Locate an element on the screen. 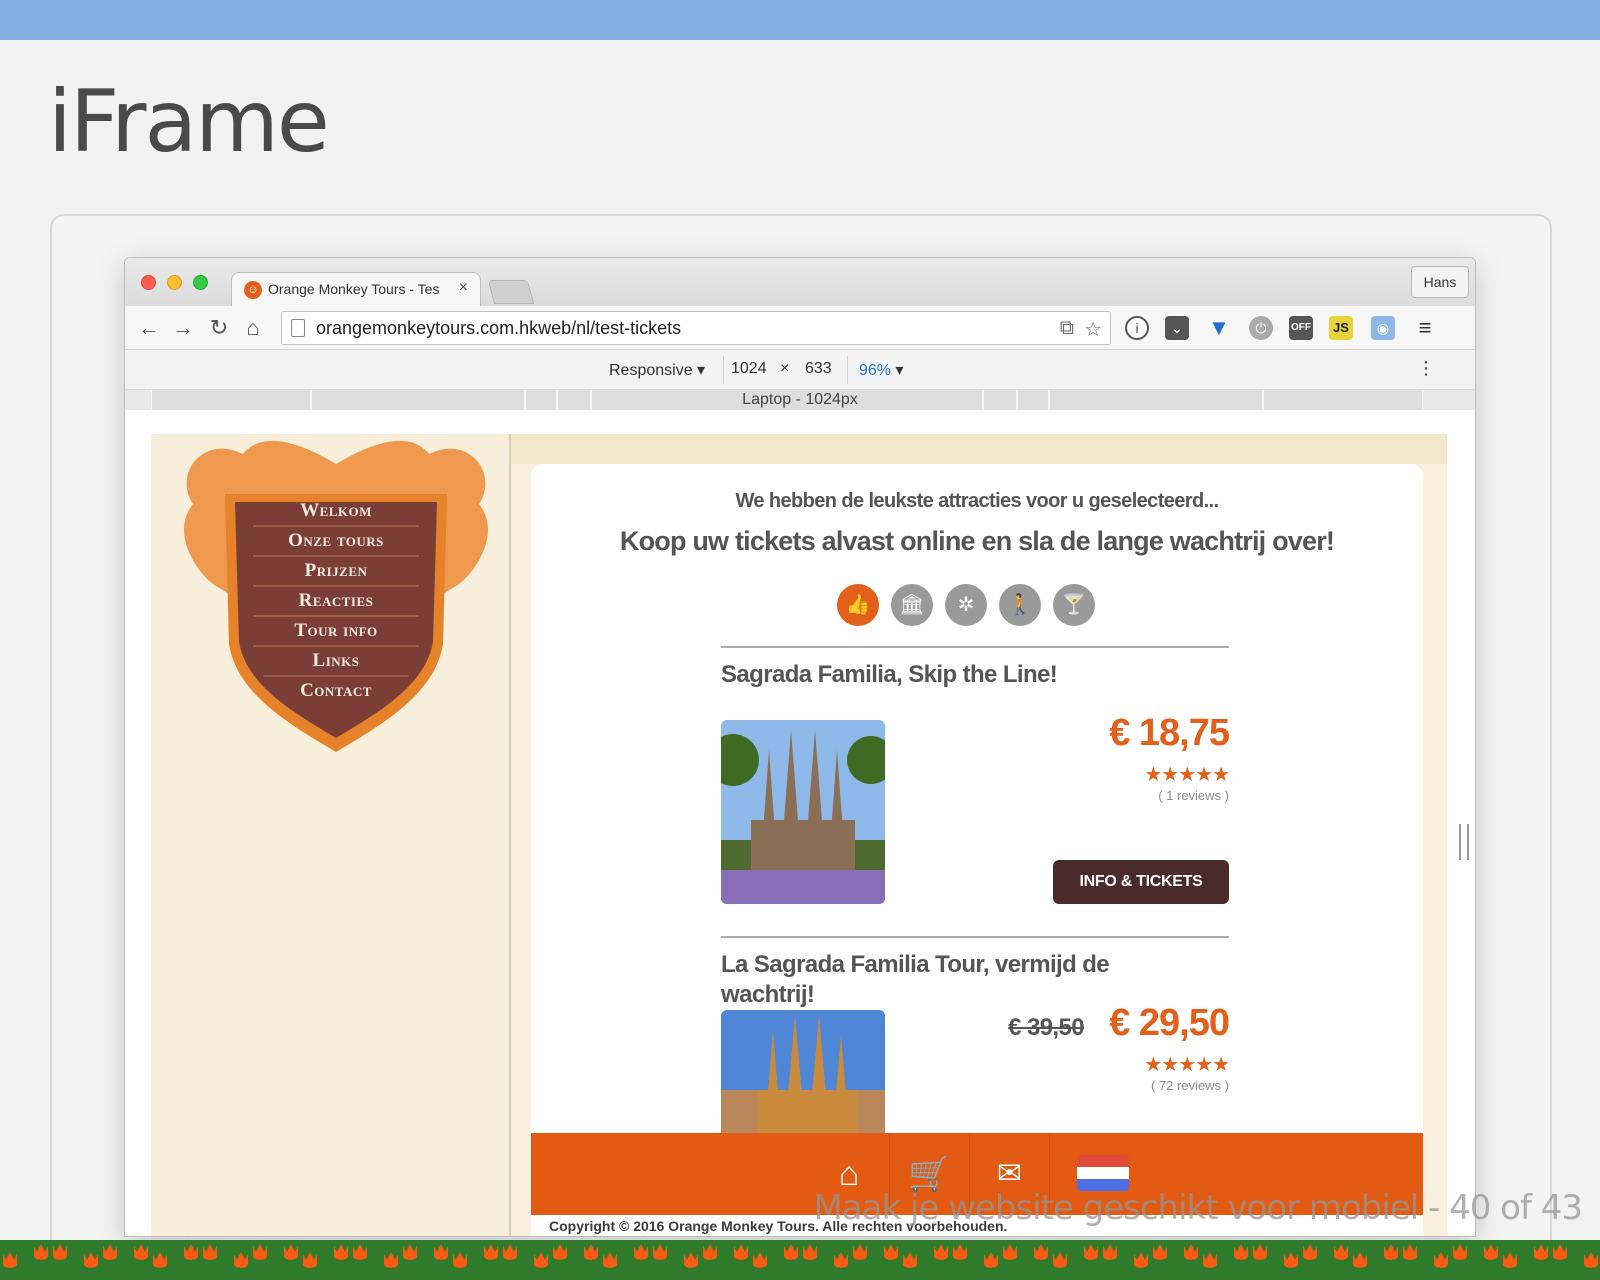 The height and width of the screenshot is (1280, 1600). thumbs-up-icon: 👍 is located at coordinates (858, 605).